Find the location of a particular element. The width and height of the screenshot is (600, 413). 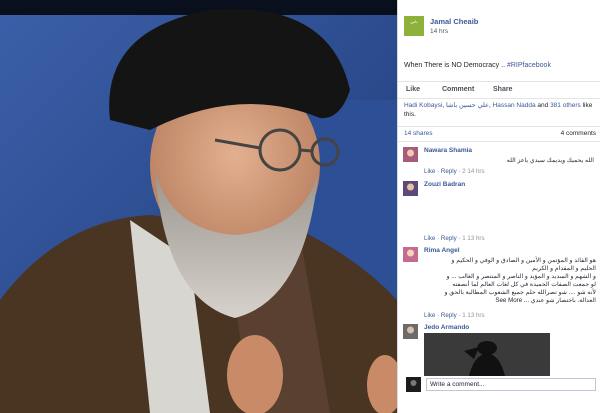

comment-attached-image is located at coordinates (487, 354).